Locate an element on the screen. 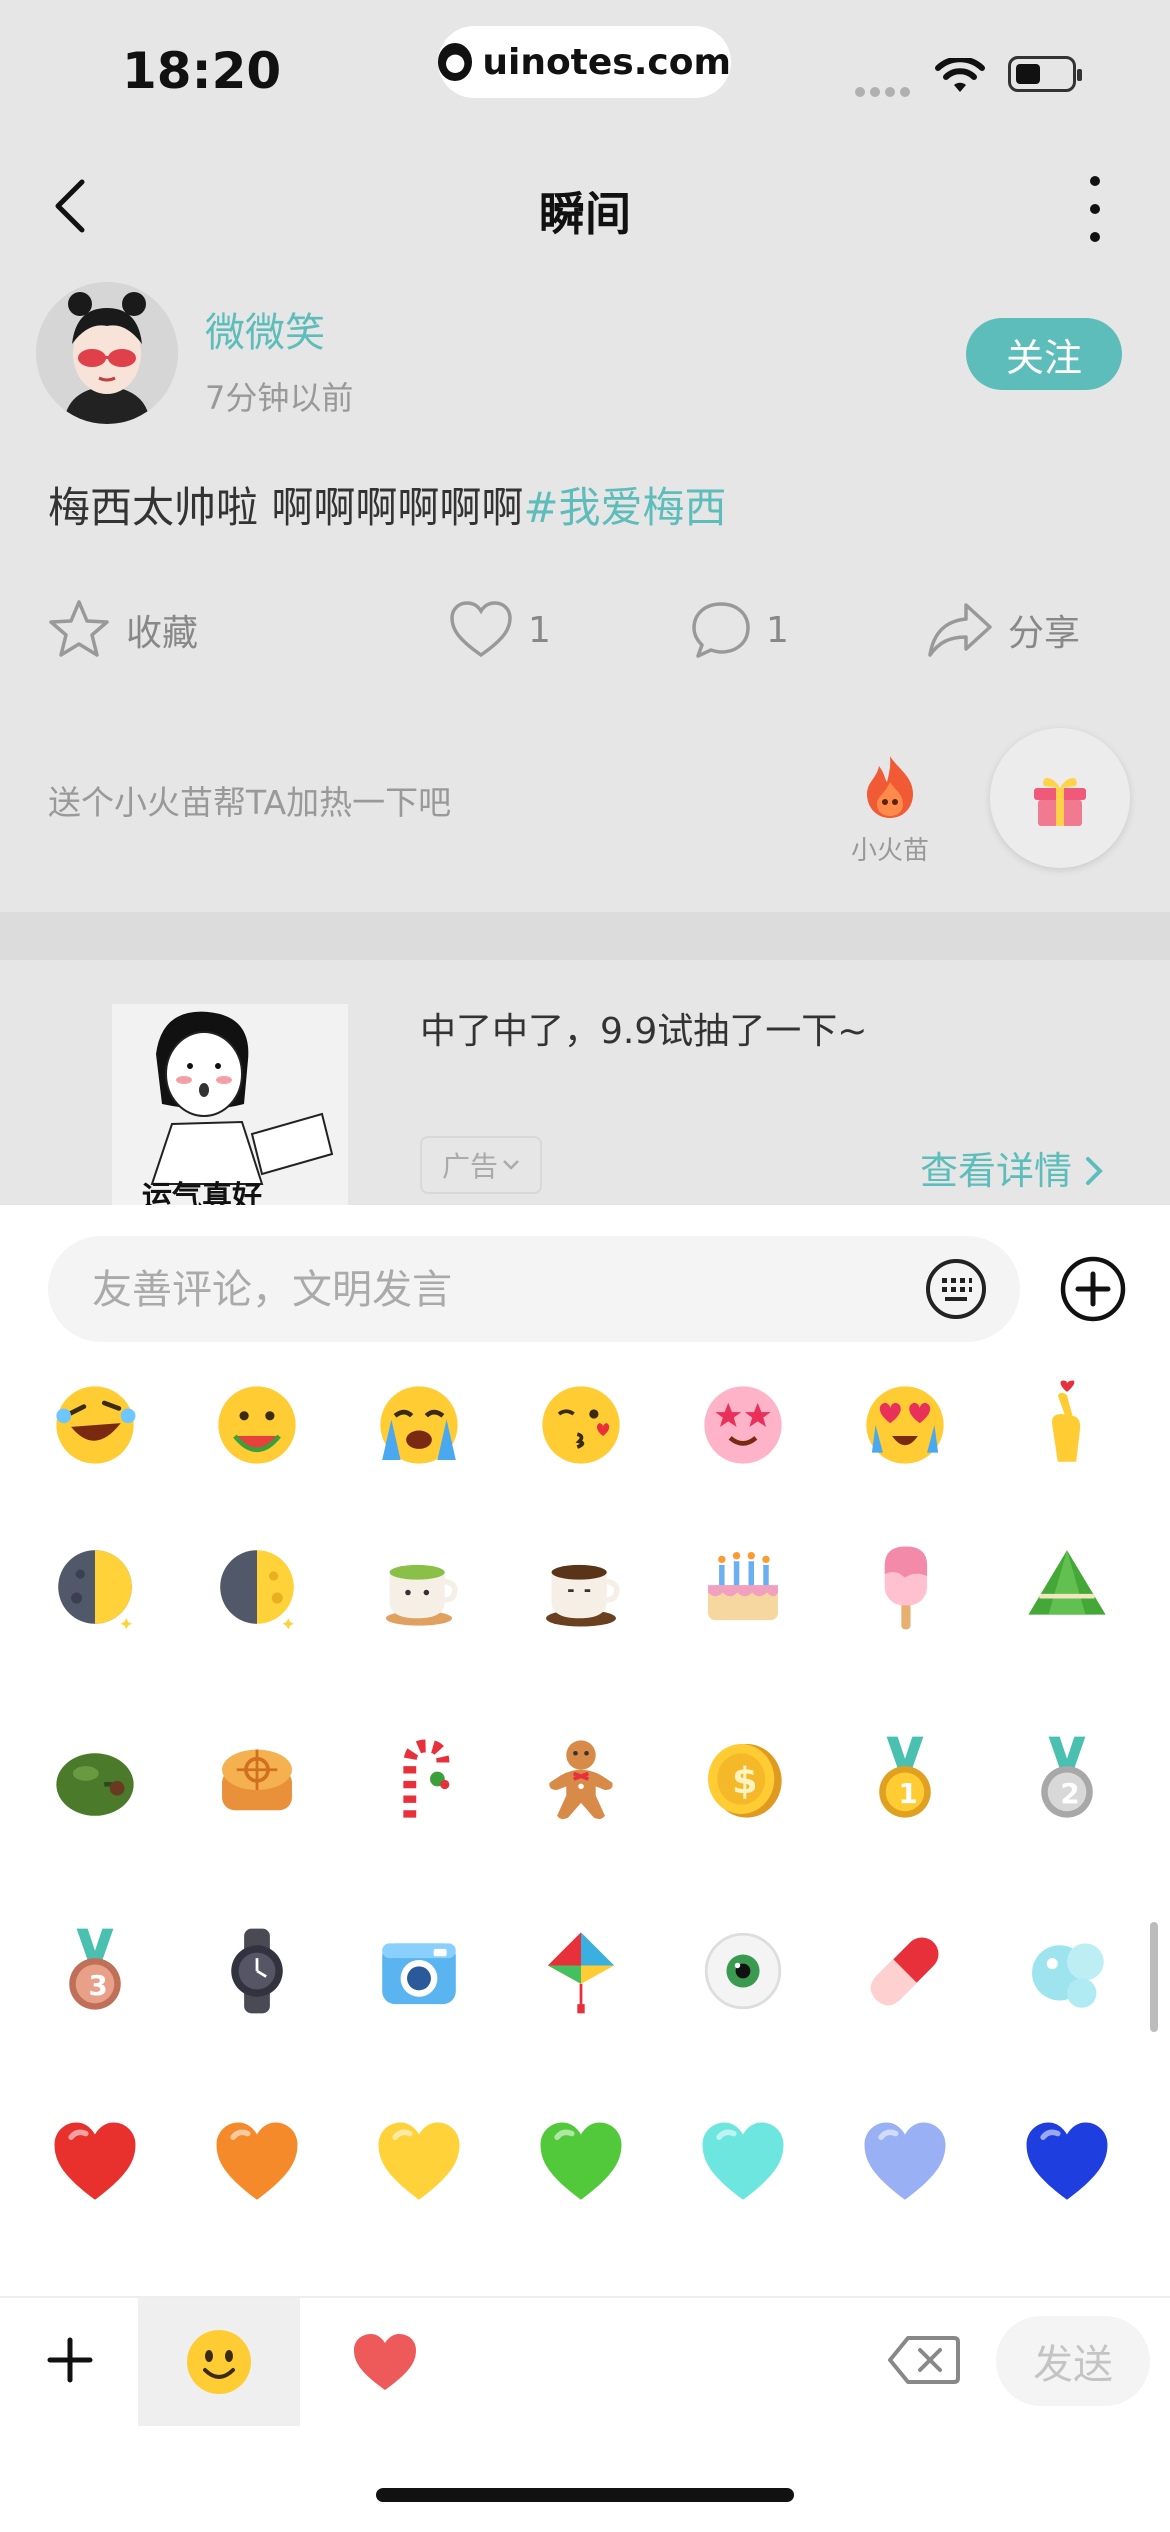 This screenshot has height=2532, width=1170. heart-outline-icon is located at coordinates (481, 629).